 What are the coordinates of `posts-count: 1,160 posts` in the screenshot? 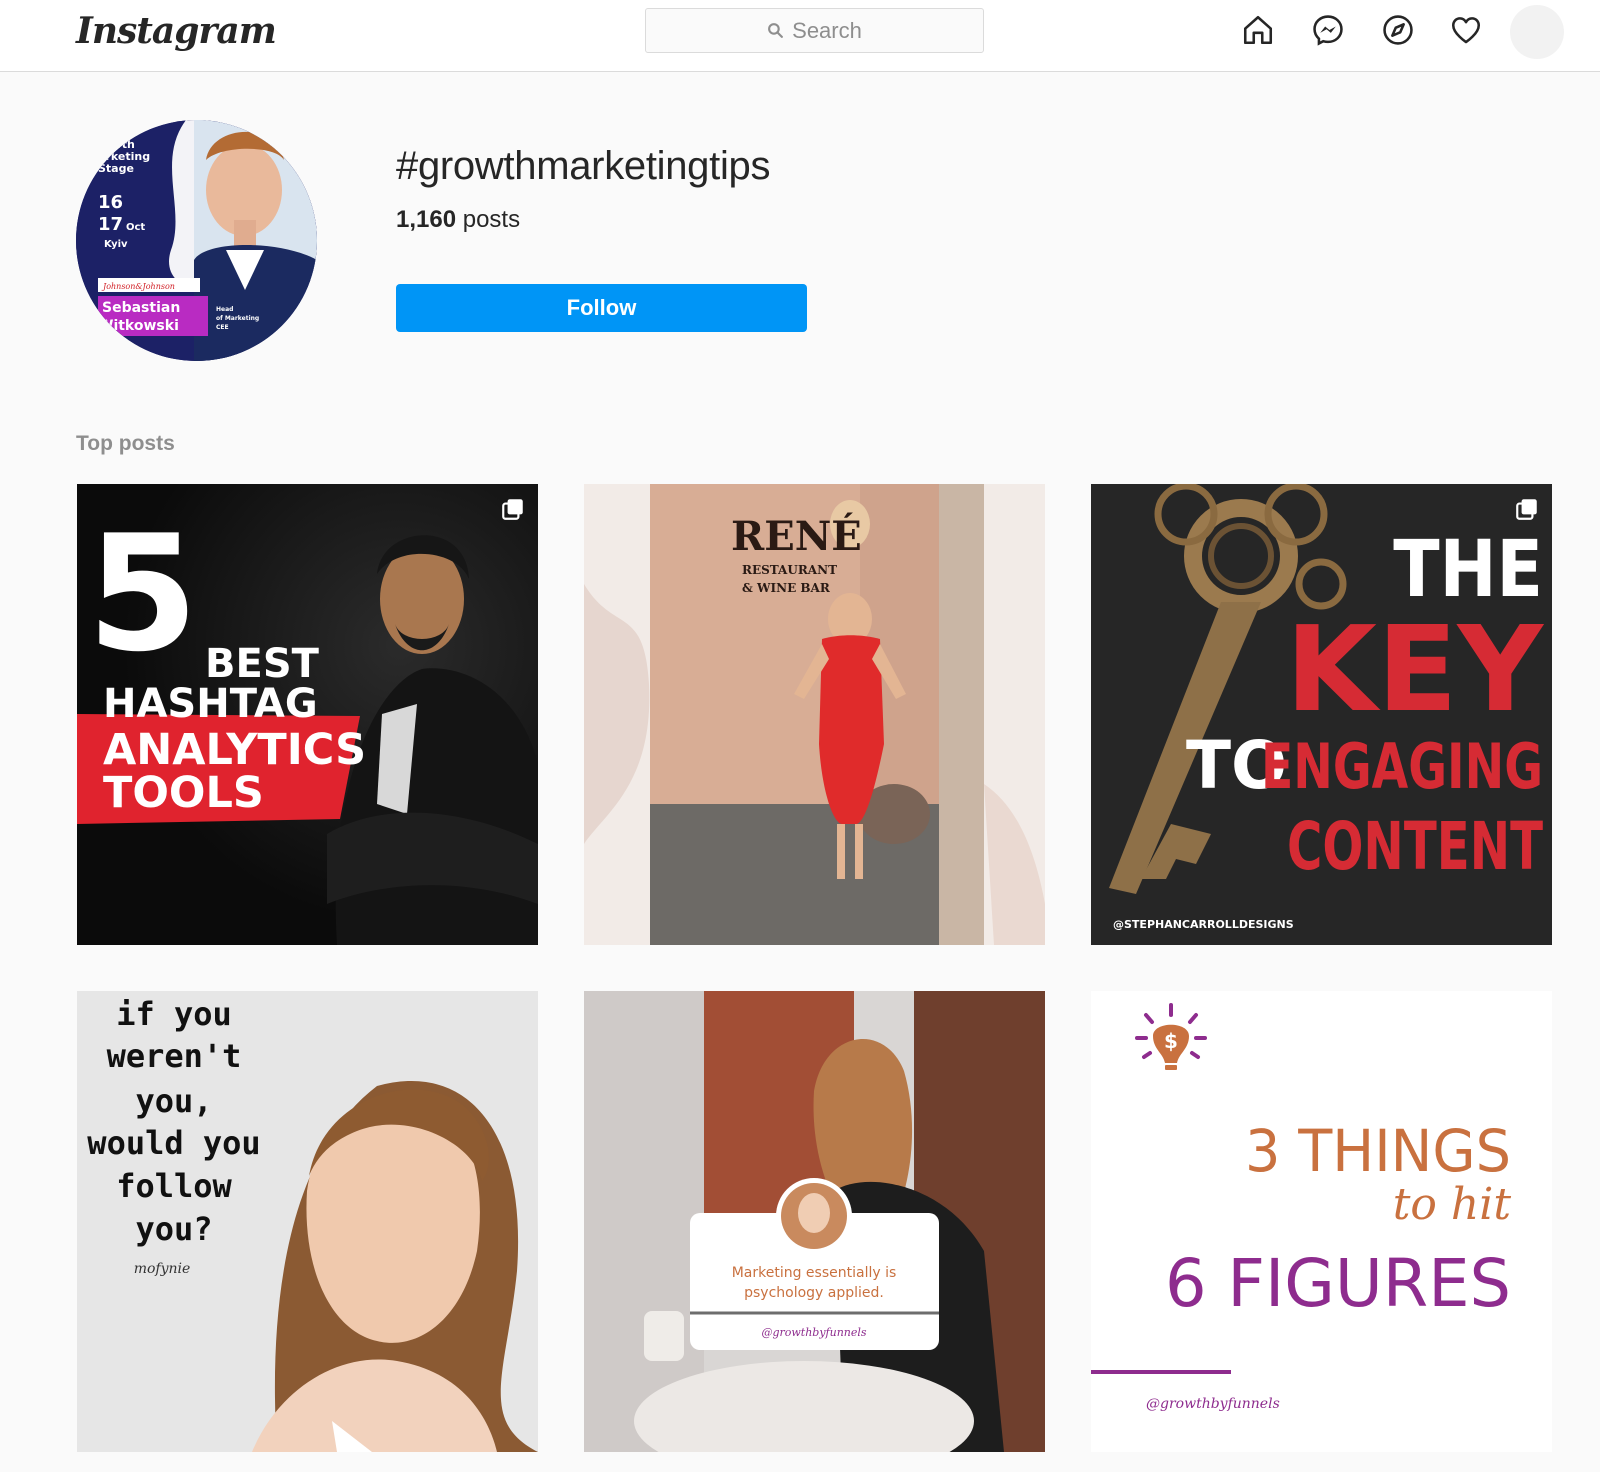 It's located at (458, 220).